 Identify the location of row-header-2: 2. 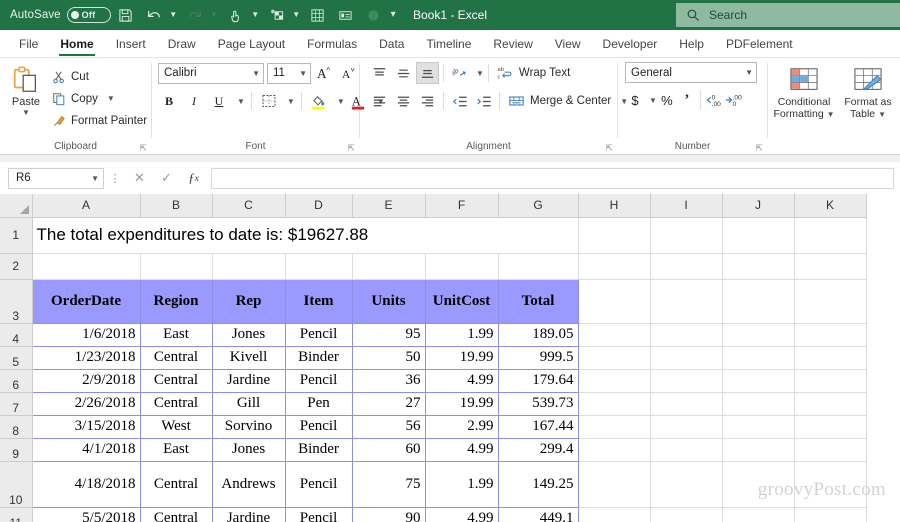
(16, 266).